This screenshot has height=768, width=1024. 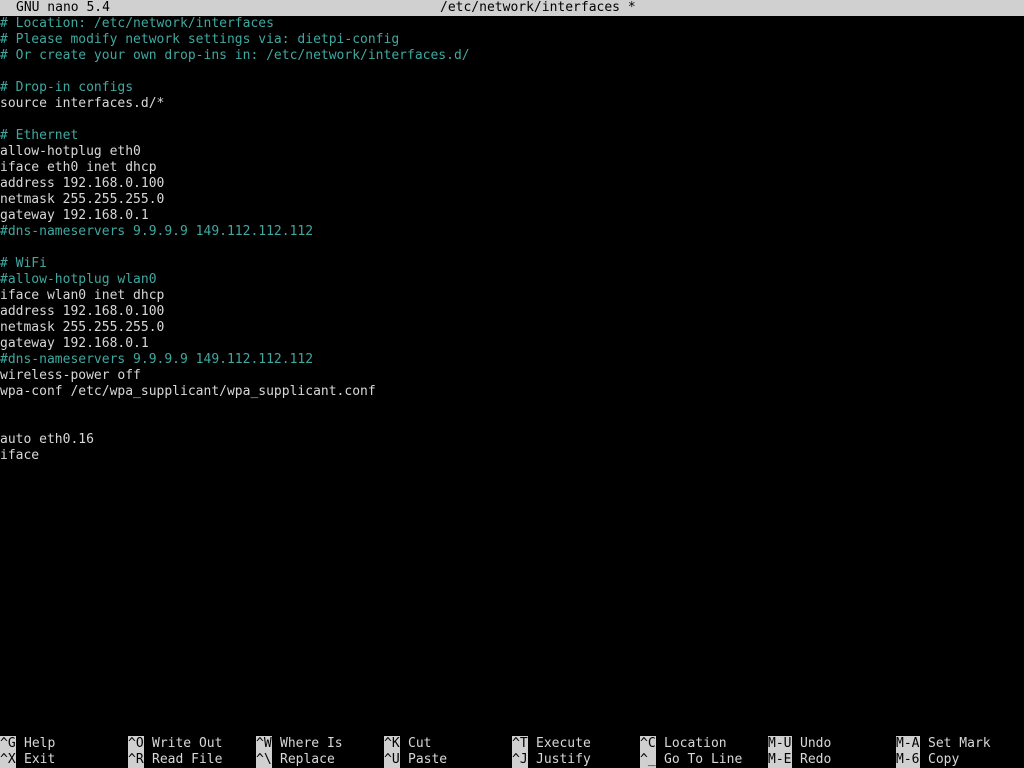 What do you see at coordinates (780, 744) in the screenshot?
I see `shortcut-key: M-U` at bounding box center [780, 744].